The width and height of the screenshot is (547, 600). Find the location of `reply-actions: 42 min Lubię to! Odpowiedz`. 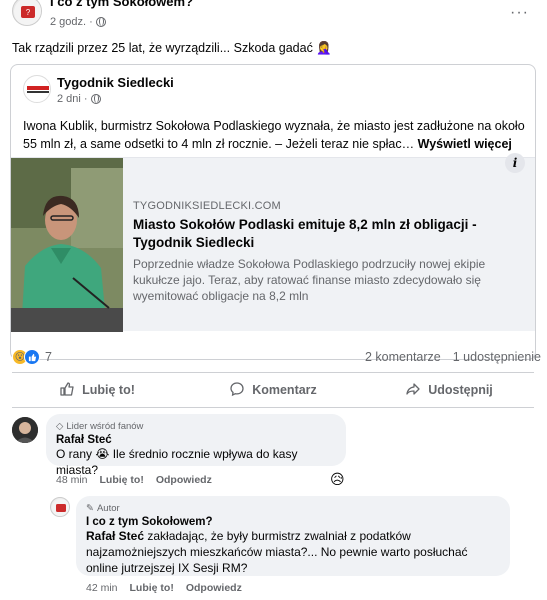

reply-actions: 42 min Lubię to! Odpowiedz is located at coordinates (164, 588).